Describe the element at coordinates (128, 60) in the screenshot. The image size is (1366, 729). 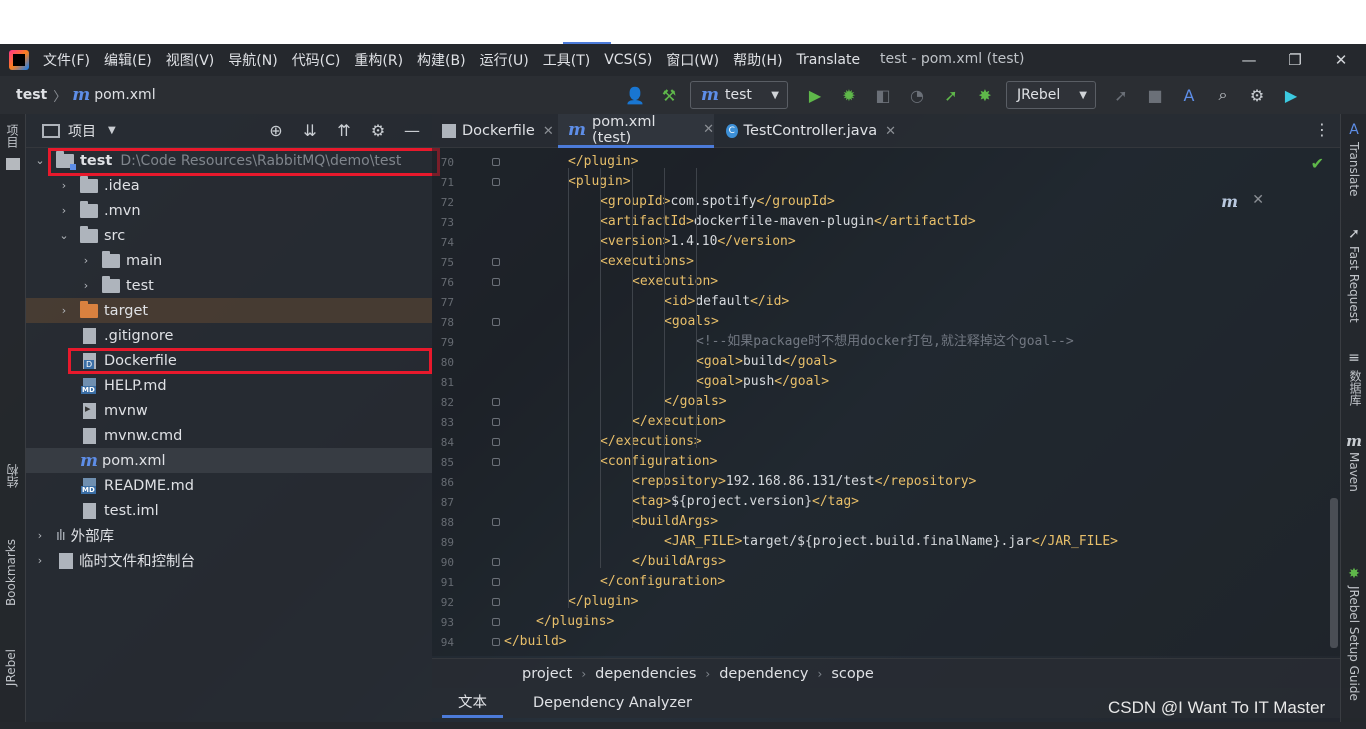
I see `menu-edit: 编辑(E)` at that location.